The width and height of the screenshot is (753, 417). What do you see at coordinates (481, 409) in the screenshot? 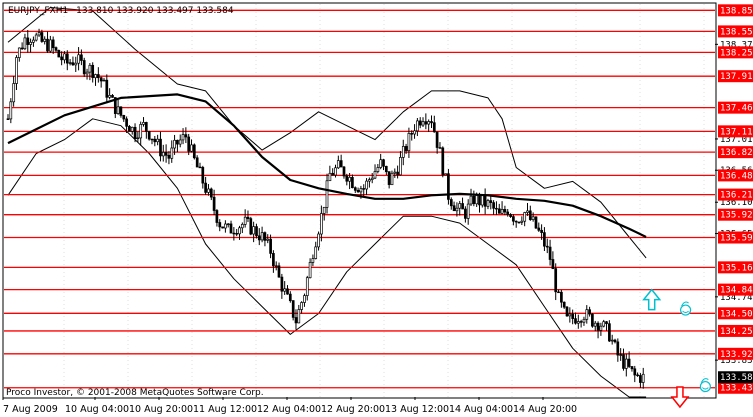
I see `x-tick-label: 14 Aug 04:00` at bounding box center [481, 409].